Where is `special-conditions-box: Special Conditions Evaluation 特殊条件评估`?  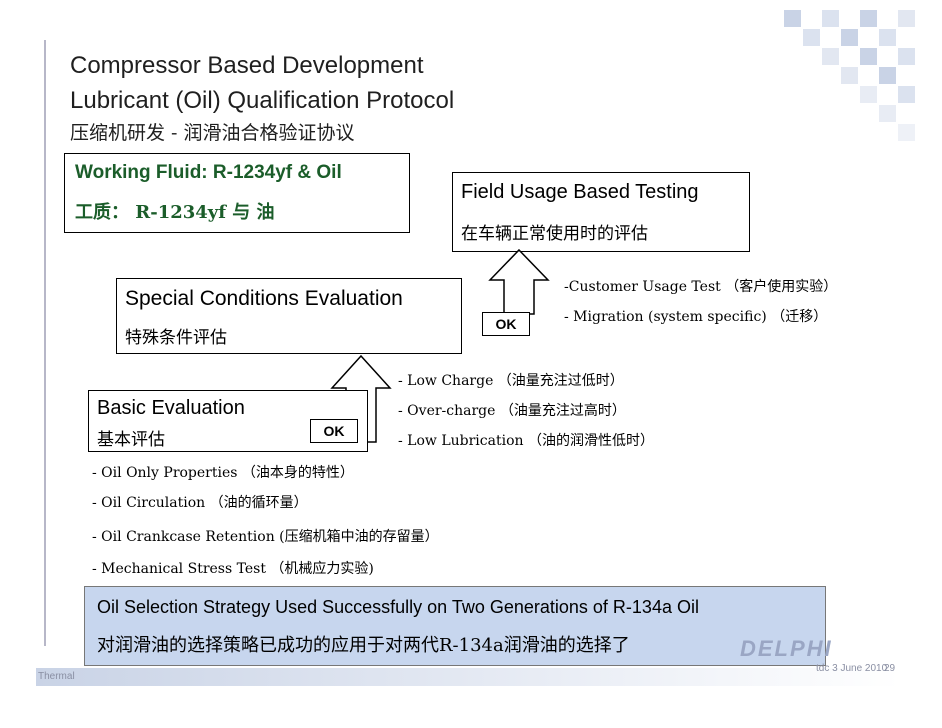 special-conditions-box: Special Conditions Evaluation 特殊条件评估 is located at coordinates (289, 316).